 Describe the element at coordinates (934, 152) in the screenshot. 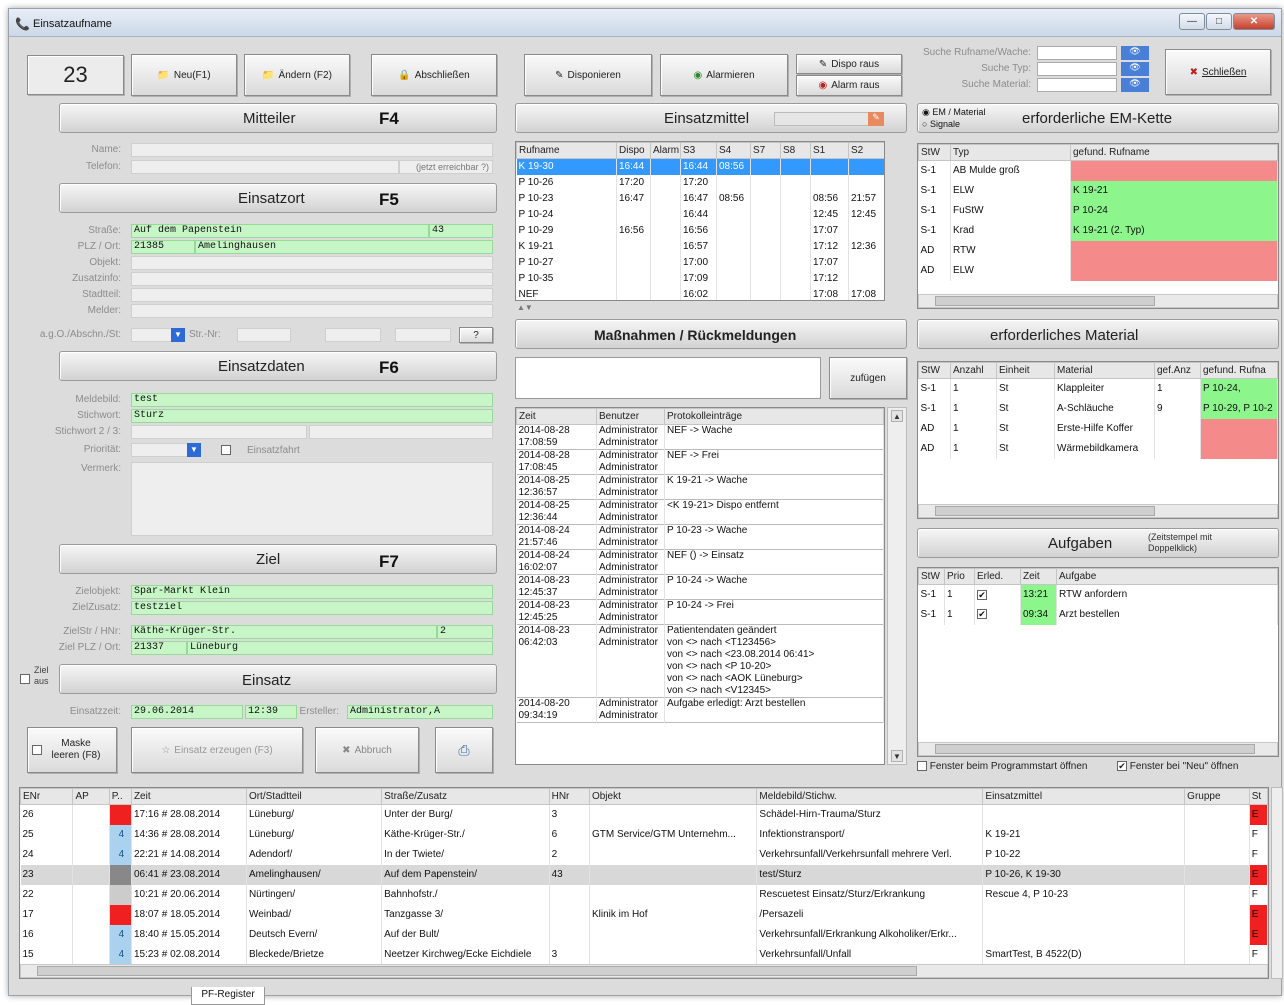

I see `column-header: StW` at that location.